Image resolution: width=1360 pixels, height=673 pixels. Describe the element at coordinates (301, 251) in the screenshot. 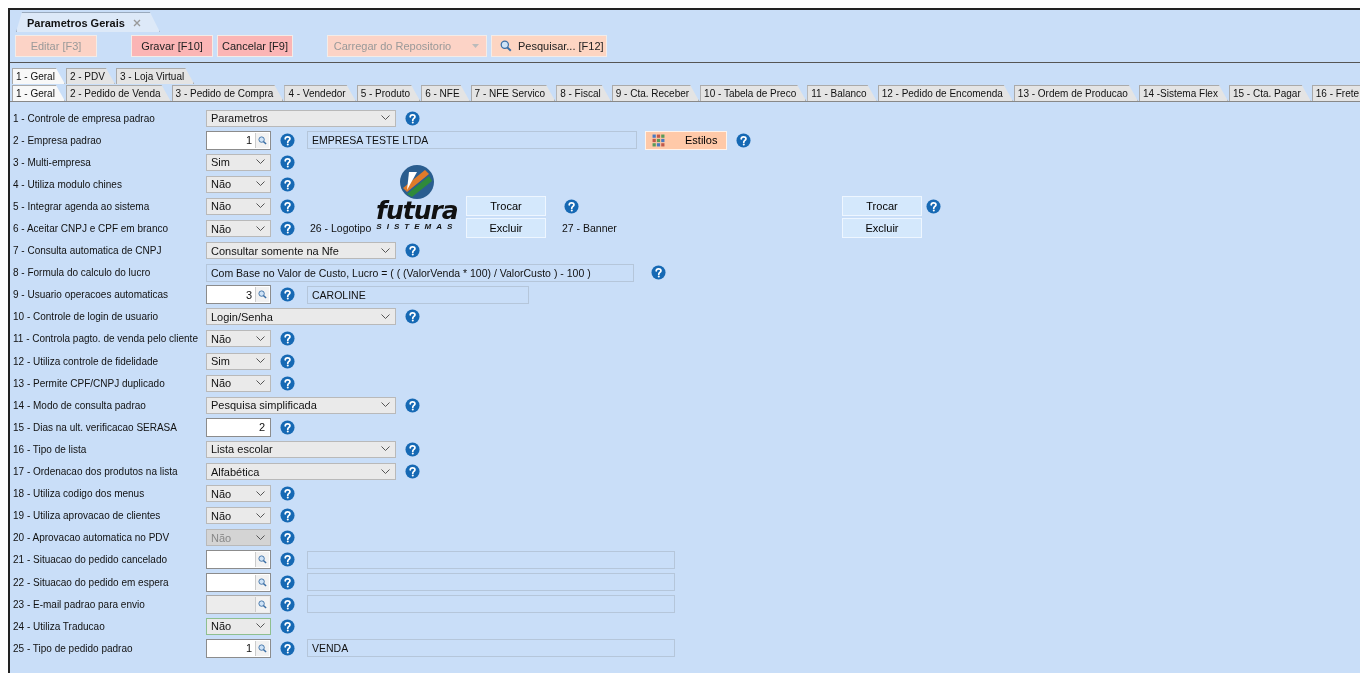

I see `dropdown: Consultar somente na Nfe` at that location.